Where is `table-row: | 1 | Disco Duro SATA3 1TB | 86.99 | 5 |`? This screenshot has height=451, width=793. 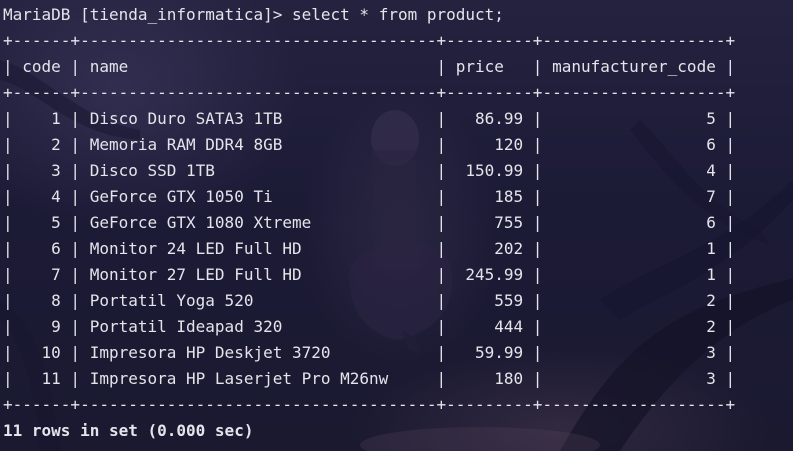
table-row: | 1 | Disco Duro SATA3 1TB | 86.99 | 5 | is located at coordinates (369, 118).